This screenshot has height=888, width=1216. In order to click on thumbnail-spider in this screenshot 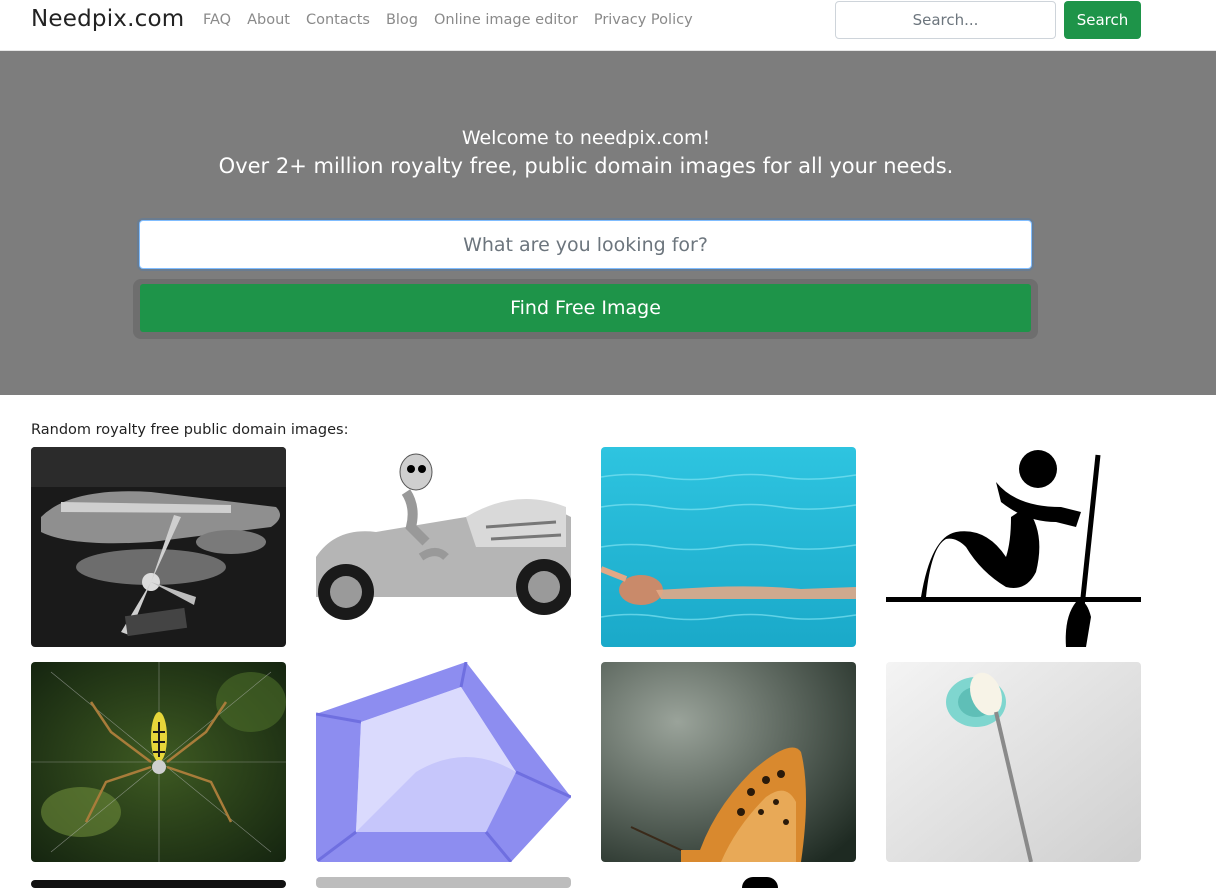, I will do `click(158, 762)`.